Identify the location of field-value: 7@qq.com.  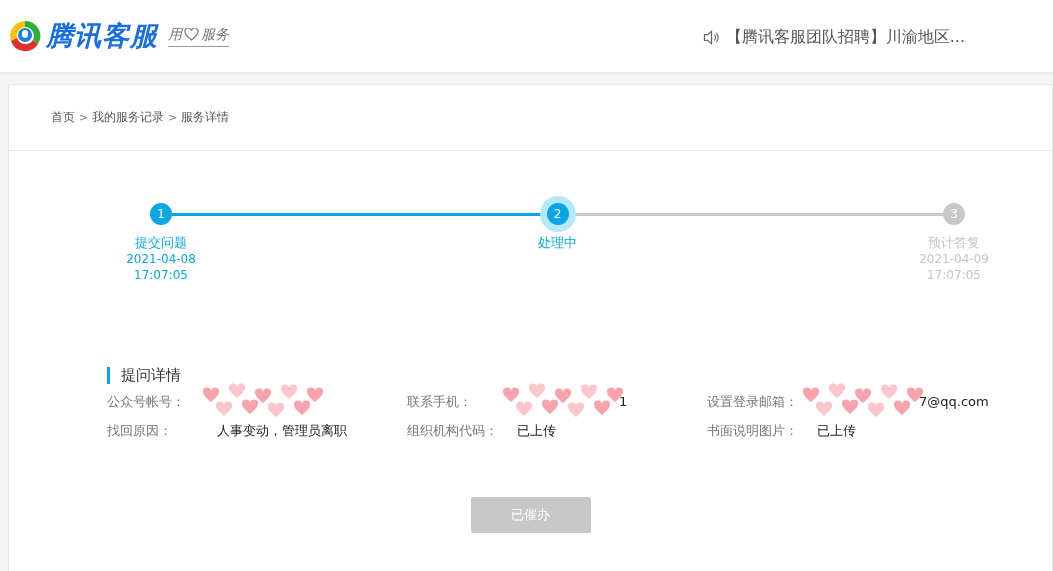
(954, 401).